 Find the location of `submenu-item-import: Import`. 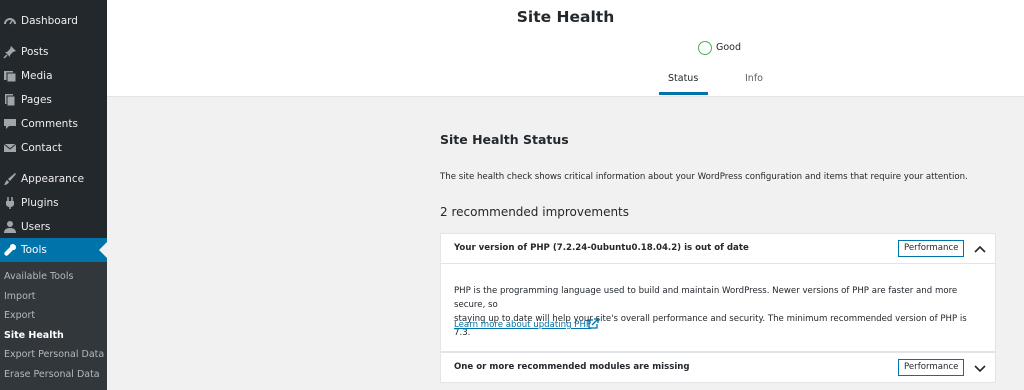

submenu-item-import: Import is located at coordinates (20, 296).